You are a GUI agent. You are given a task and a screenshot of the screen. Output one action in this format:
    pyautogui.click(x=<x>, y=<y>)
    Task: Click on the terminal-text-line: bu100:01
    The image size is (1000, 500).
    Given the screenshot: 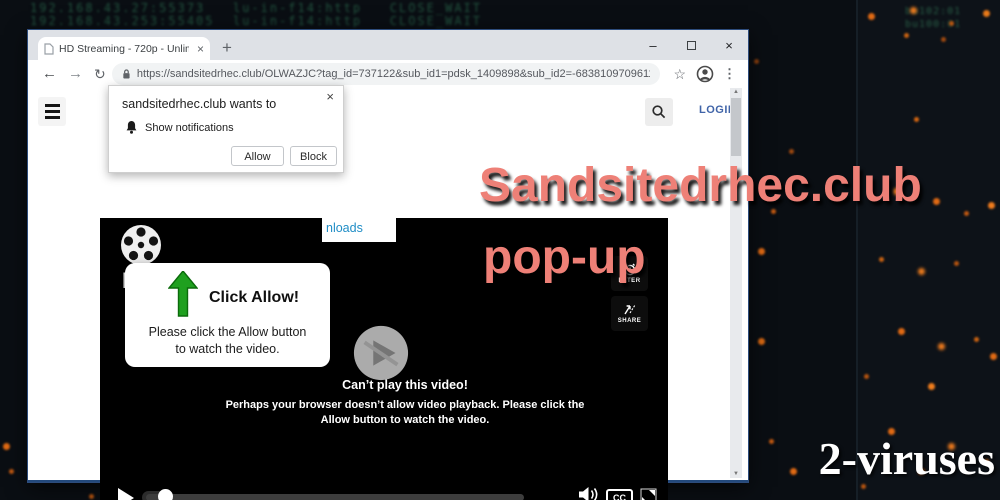 What is the action you would take?
    pyautogui.click(x=933, y=24)
    